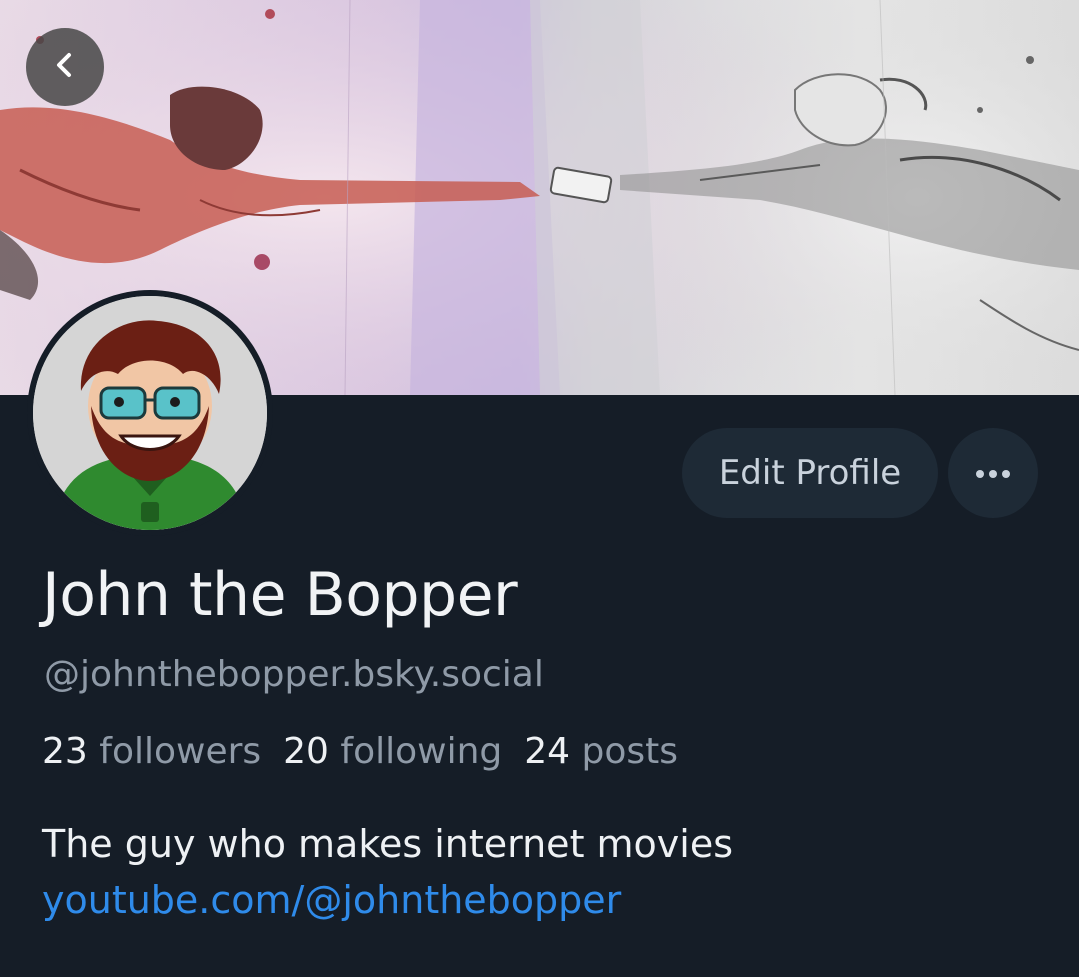 The image size is (1079, 977). I want to click on followers-count: 23, so click(65, 751).